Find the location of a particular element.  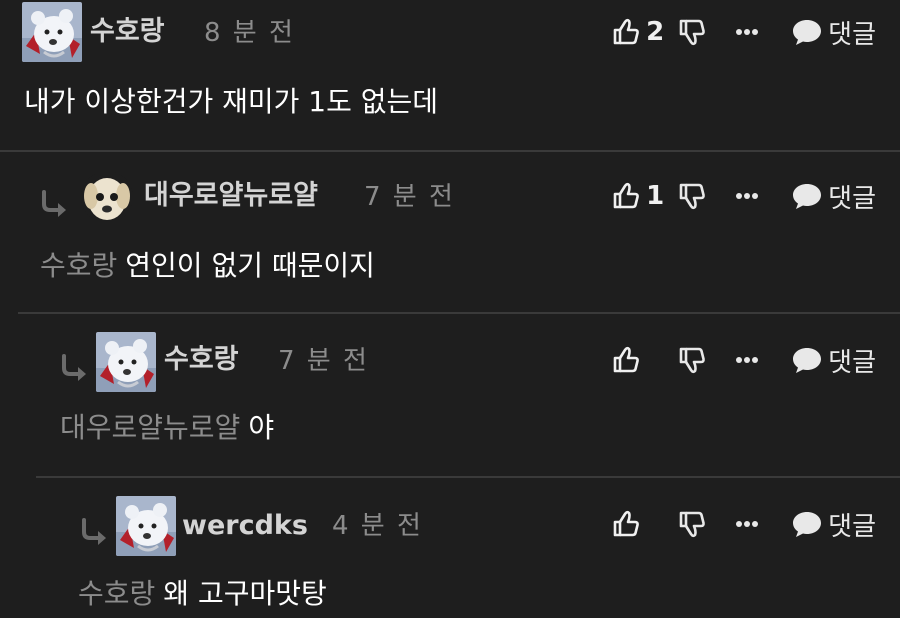

comment-text: 연인이 없기 때문이지 is located at coordinates (250, 265).